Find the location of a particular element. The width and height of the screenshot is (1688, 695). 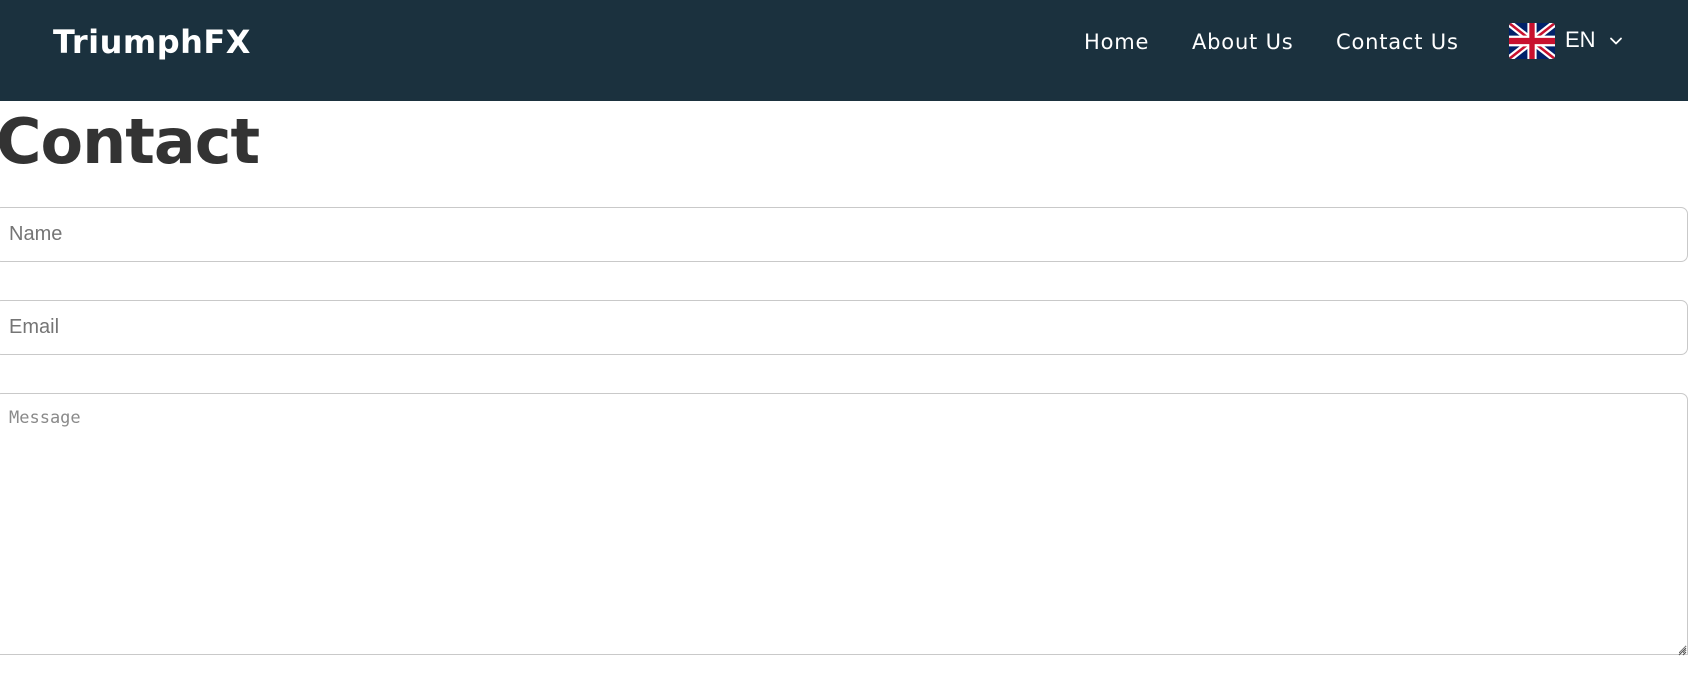

top-navigation-bar: TriumphFX Home About Us Contact Us EN is located at coordinates (844, 50).